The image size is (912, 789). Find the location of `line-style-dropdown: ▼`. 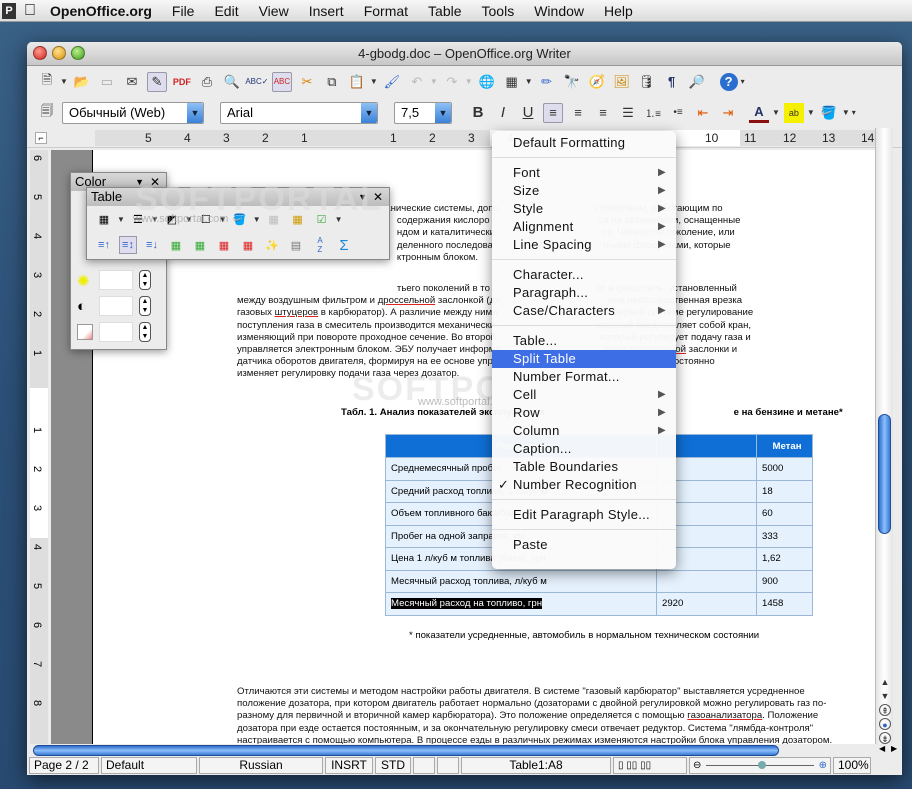

line-style-dropdown: ▼ is located at coordinates (155, 219).